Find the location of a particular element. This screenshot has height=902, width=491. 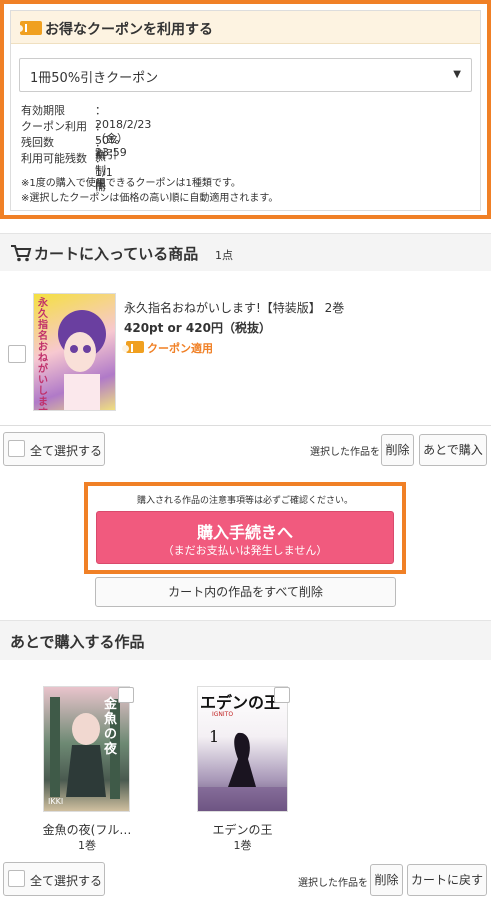

return-to-cart-button: カートに戻す is located at coordinates (447, 880).